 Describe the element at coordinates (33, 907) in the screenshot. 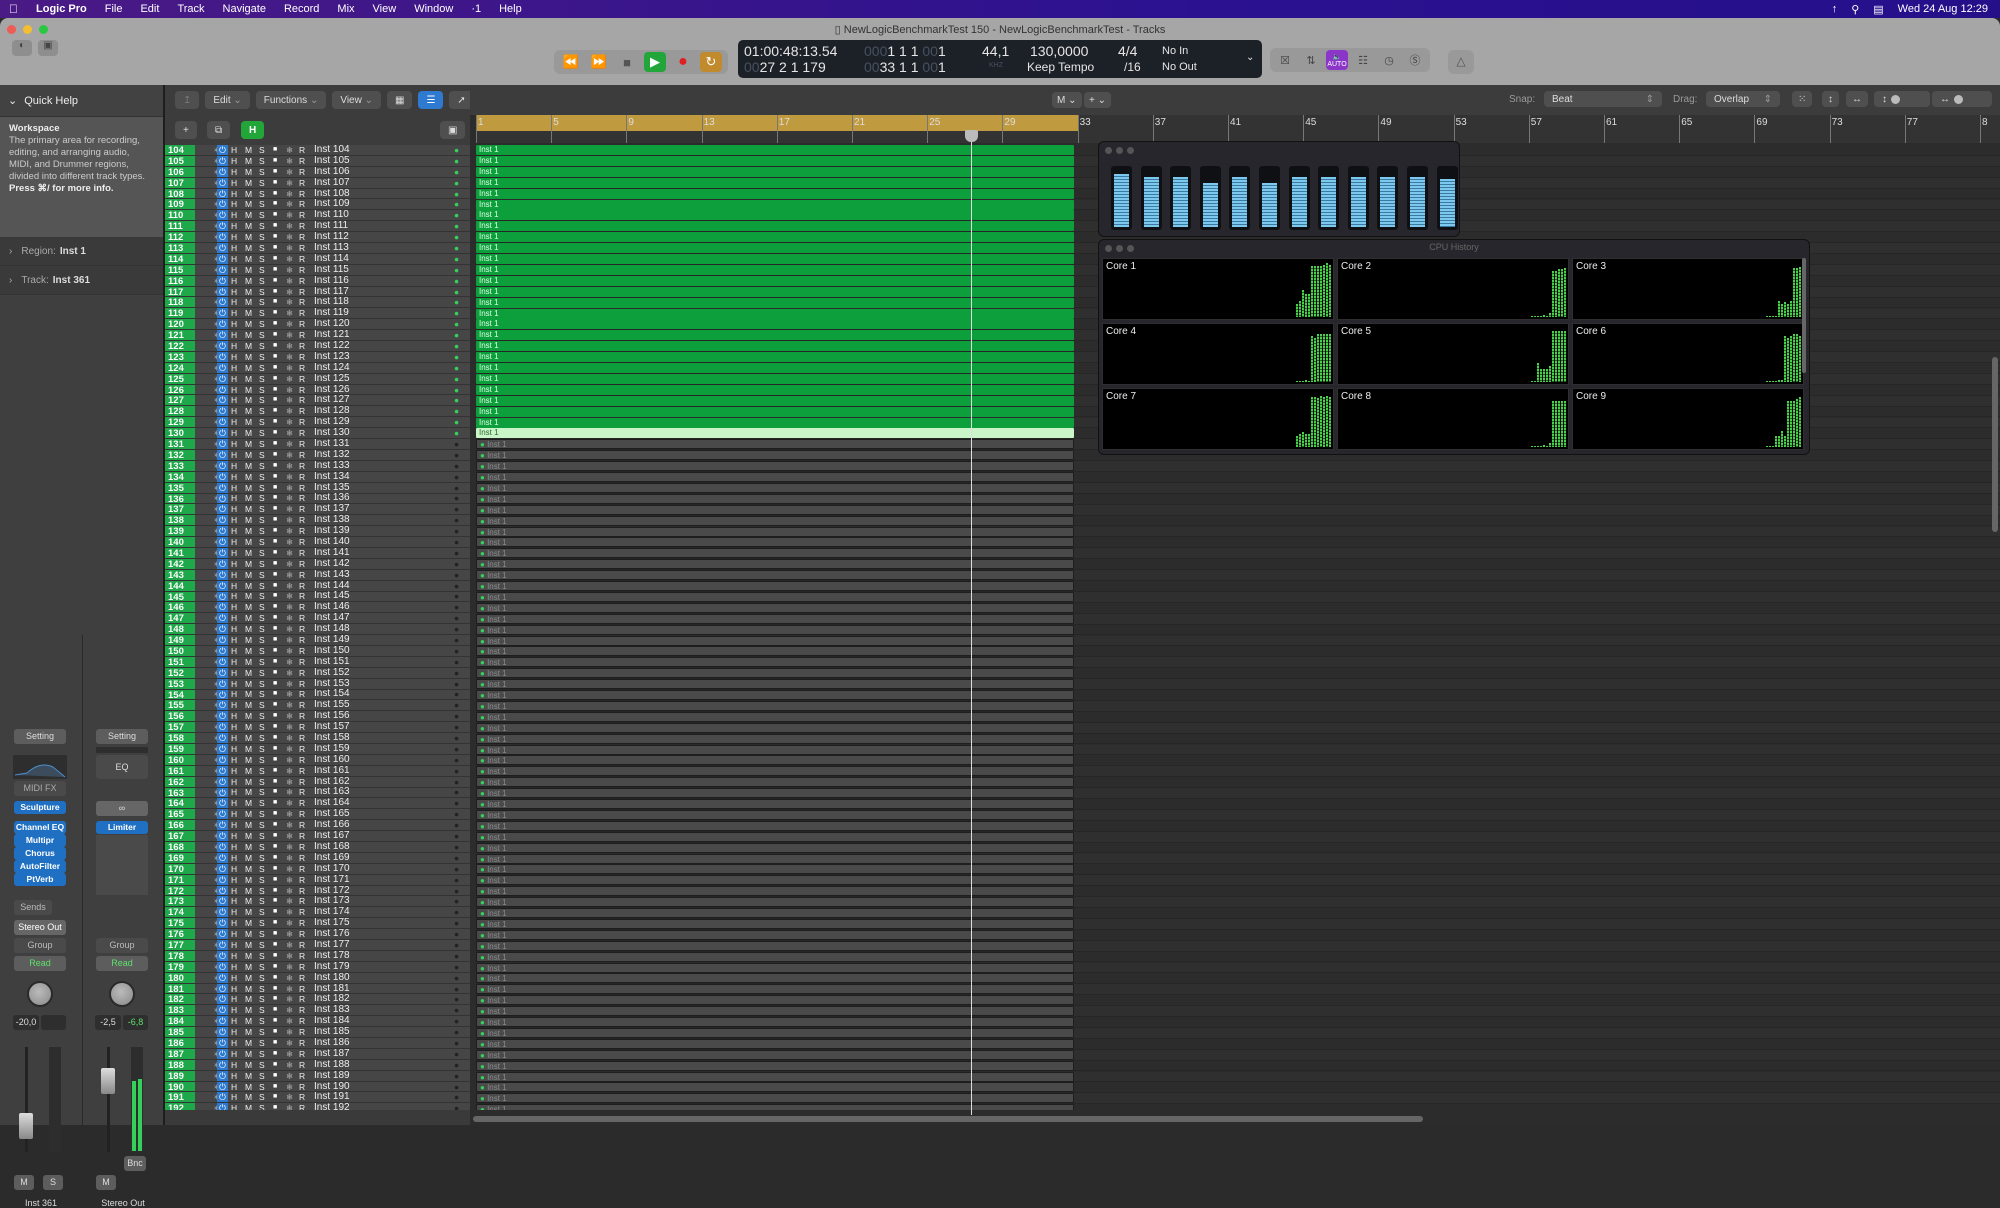

I see `sends-slot: Sends` at that location.